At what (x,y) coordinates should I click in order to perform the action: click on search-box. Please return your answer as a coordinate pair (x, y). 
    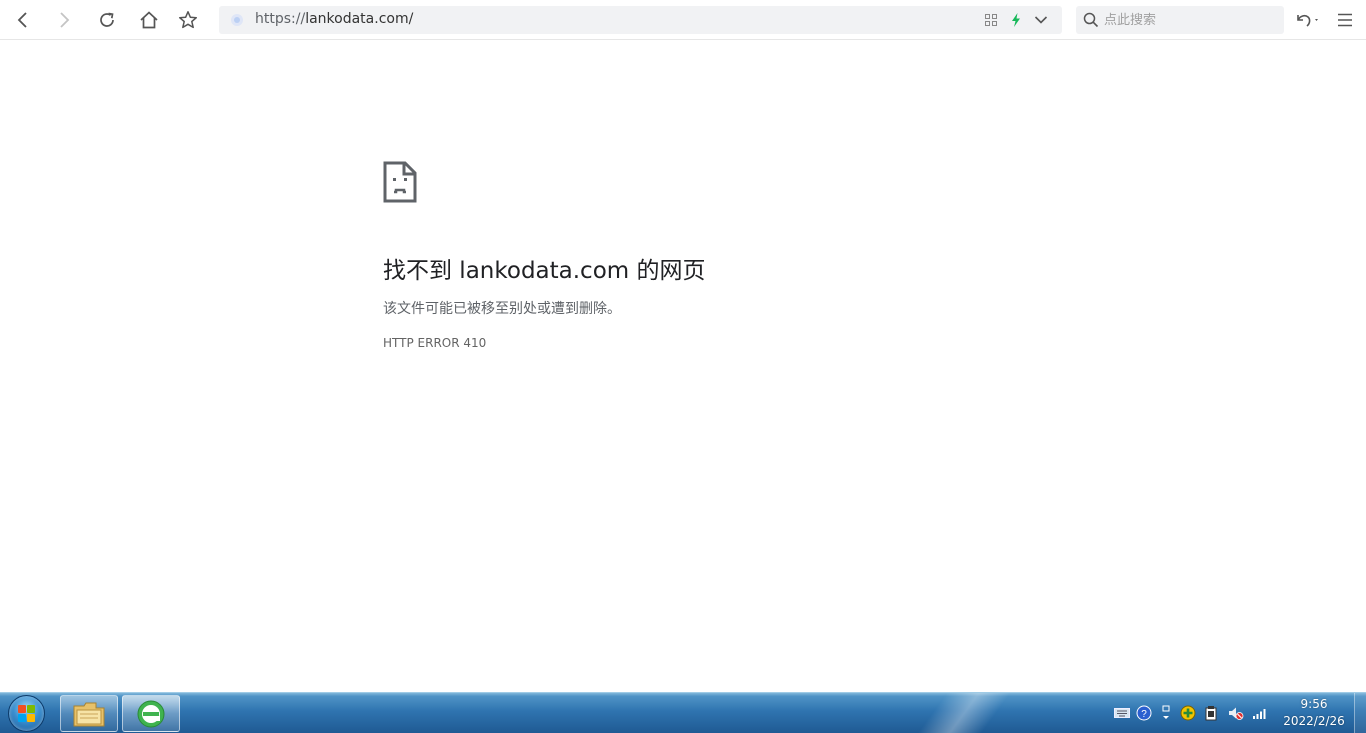
    Looking at the image, I should click on (1180, 20).